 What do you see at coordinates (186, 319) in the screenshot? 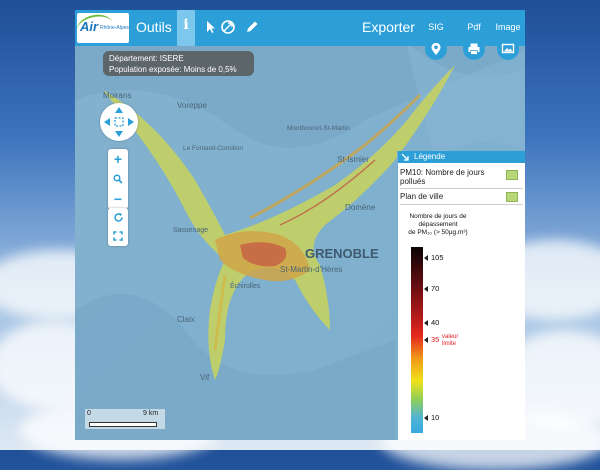
I see `map-label: Claix` at bounding box center [186, 319].